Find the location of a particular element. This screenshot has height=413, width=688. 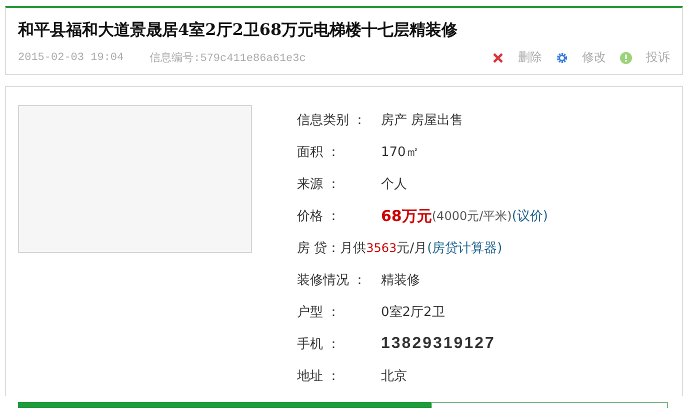

listing-title: 和平县福和大道景晟居4室2厅2卫68万元电梯楼十七层精装修 is located at coordinates (238, 30).